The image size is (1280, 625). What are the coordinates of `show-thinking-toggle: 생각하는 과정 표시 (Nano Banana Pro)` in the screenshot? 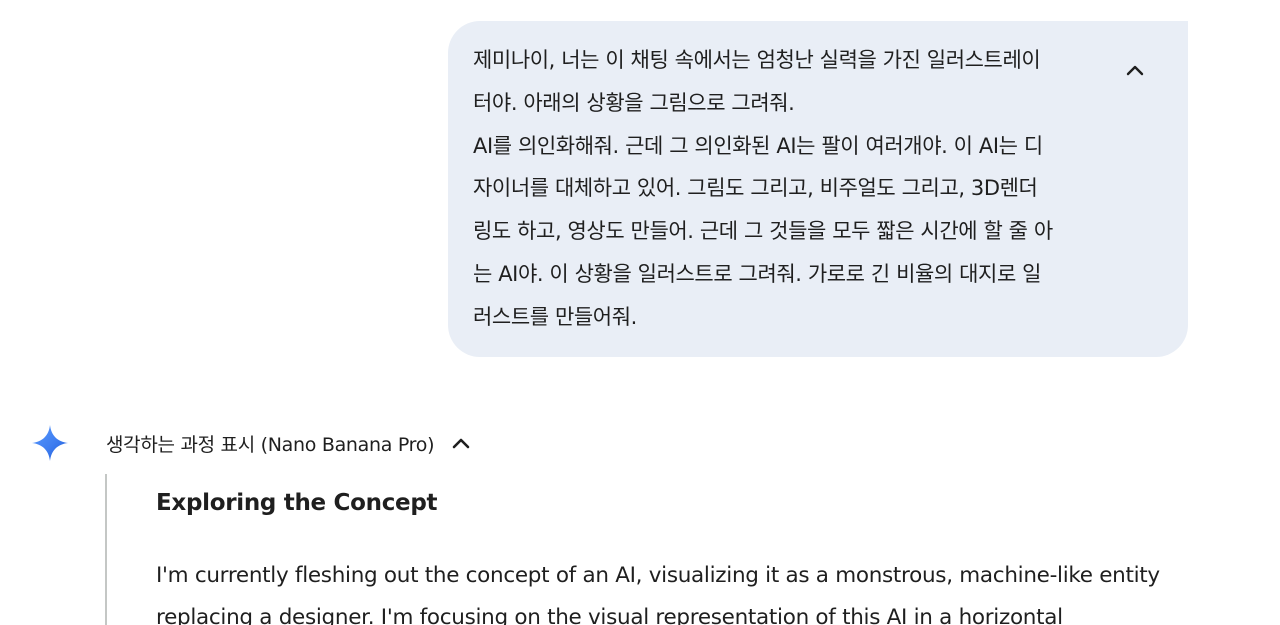 It's located at (289, 443).